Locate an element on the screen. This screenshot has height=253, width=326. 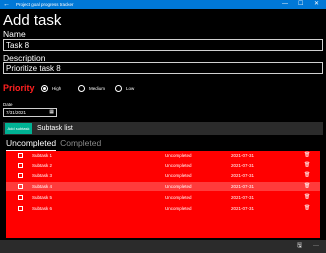
close-icon: ✕ is located at coordinates (316, 4).